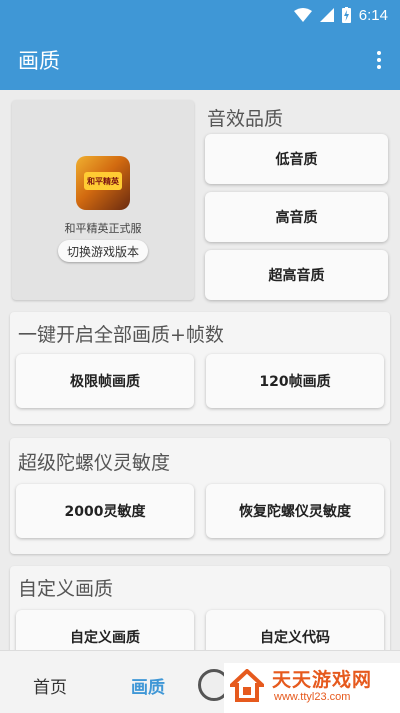 This screenshot has width=400, height=713. I want to click on nav-home-tab: 首页, so click(50, 685).